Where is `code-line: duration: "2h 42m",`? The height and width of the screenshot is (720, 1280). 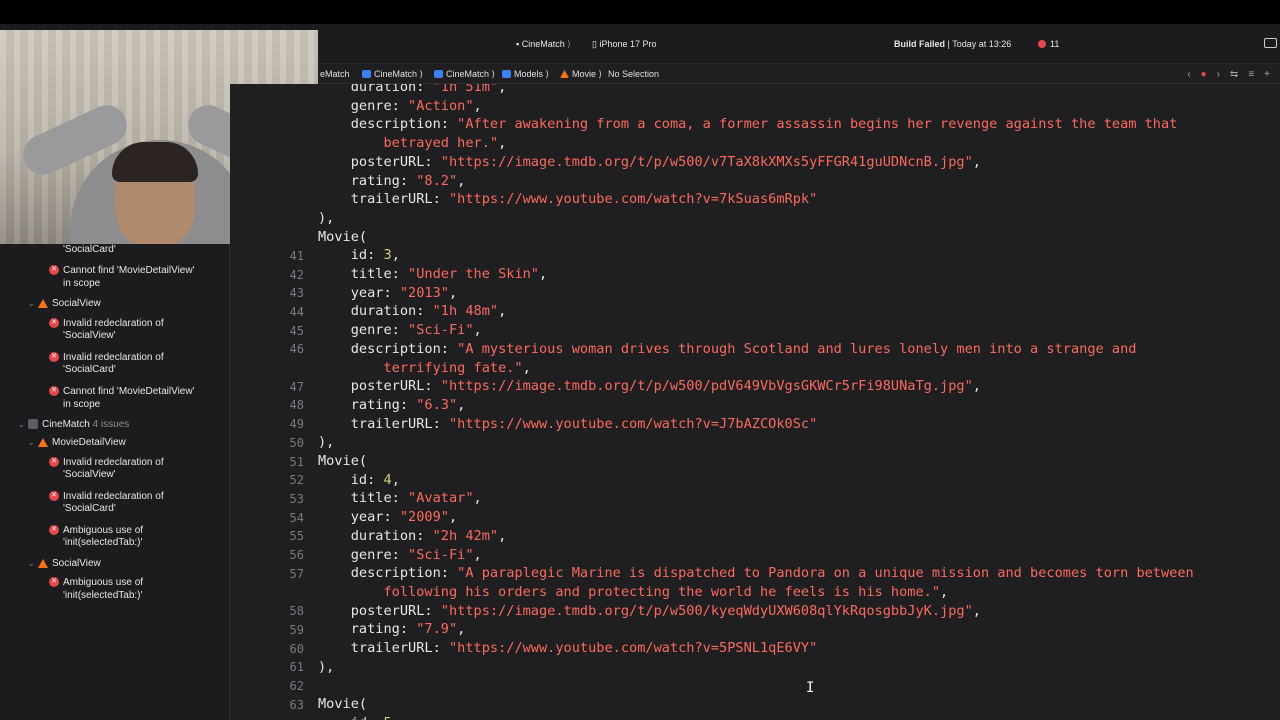
code-line: duration: "2h 42m", is located at coordinates (412, 536).